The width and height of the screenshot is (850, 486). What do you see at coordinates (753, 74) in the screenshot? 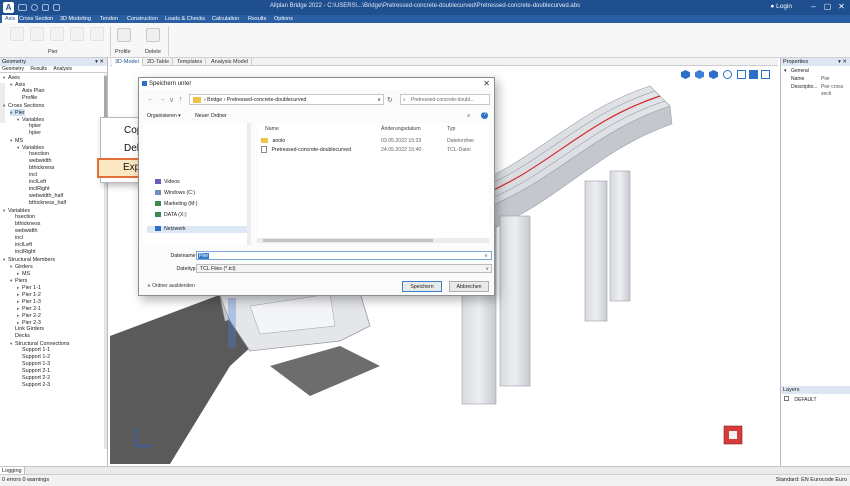
I see `settings-icon` at bounding box center [753, 74].